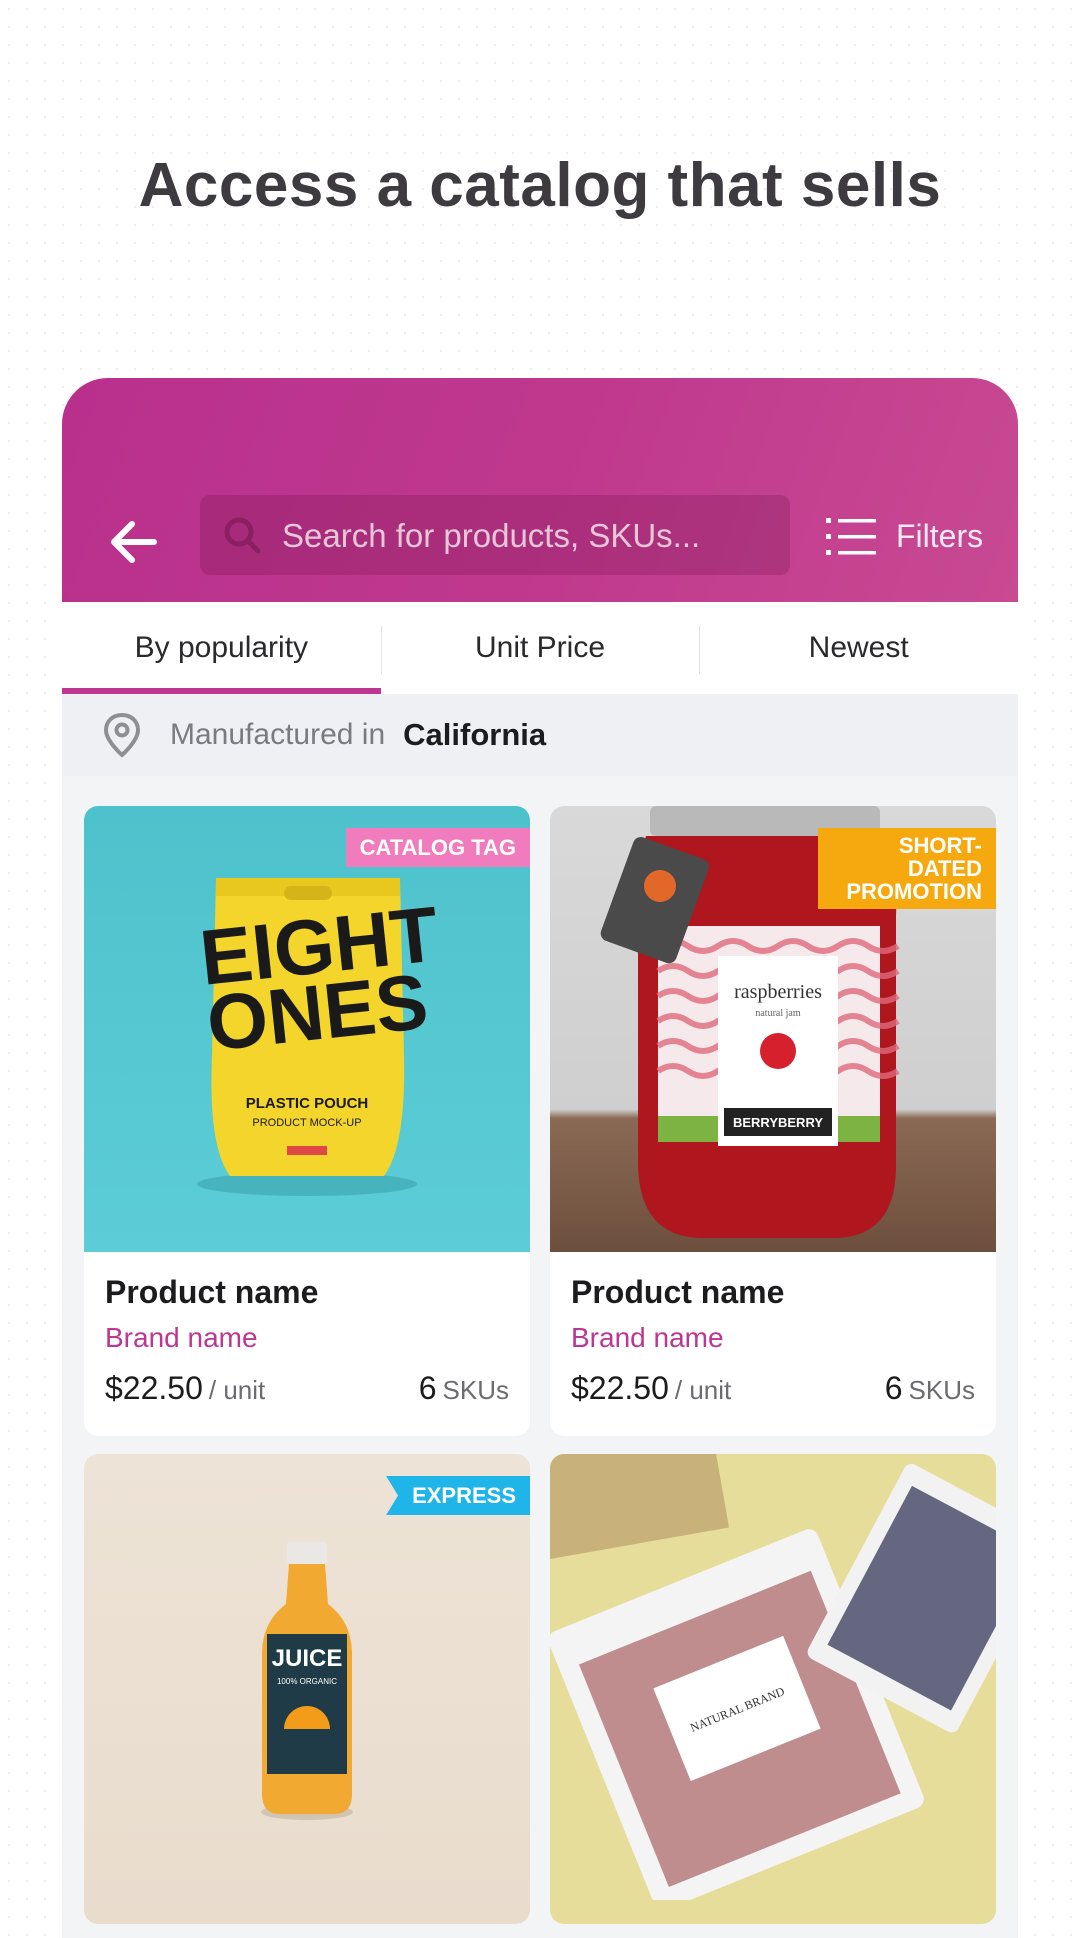 The width and height of the screenshot is (1080, 1938). I want to click on jar-title: raspberries, so click(778, 992).